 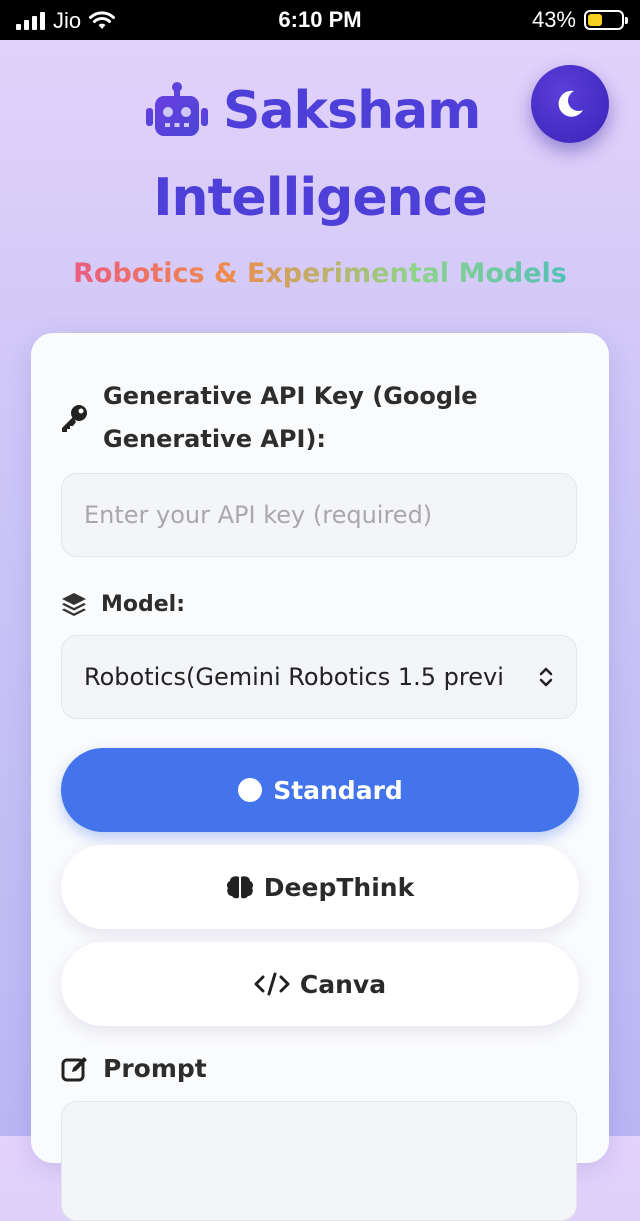 What do you see at coordinates (579, 20) in the screenshot?
I see `status-right: 43%` at bounding box center [579, 20].